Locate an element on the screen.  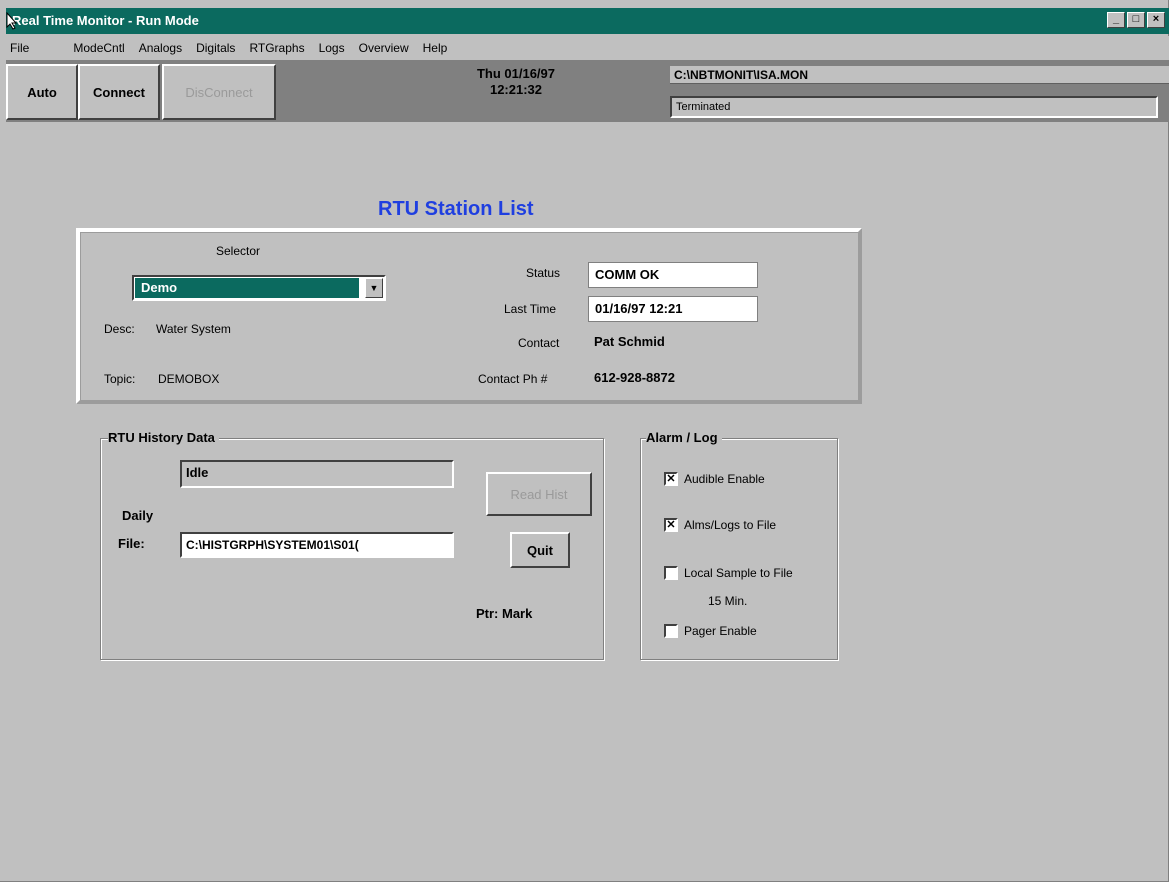
menu-file: File is located at coordinates (19, 48).